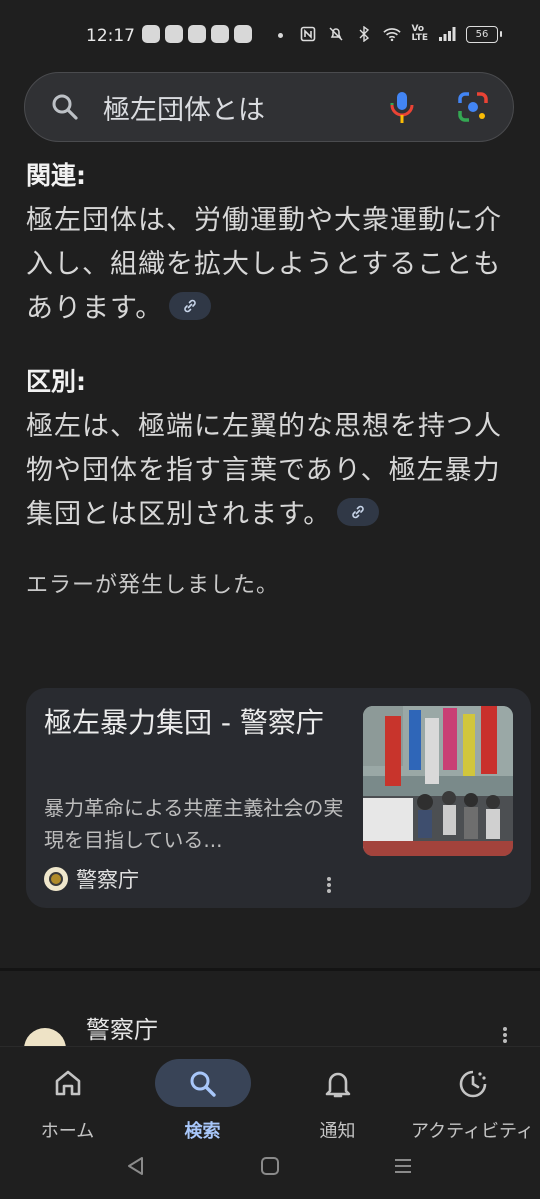  Describe the element at coordinates (438, 781) in the screenshot. I see `result-thumbnail-image` at that location.